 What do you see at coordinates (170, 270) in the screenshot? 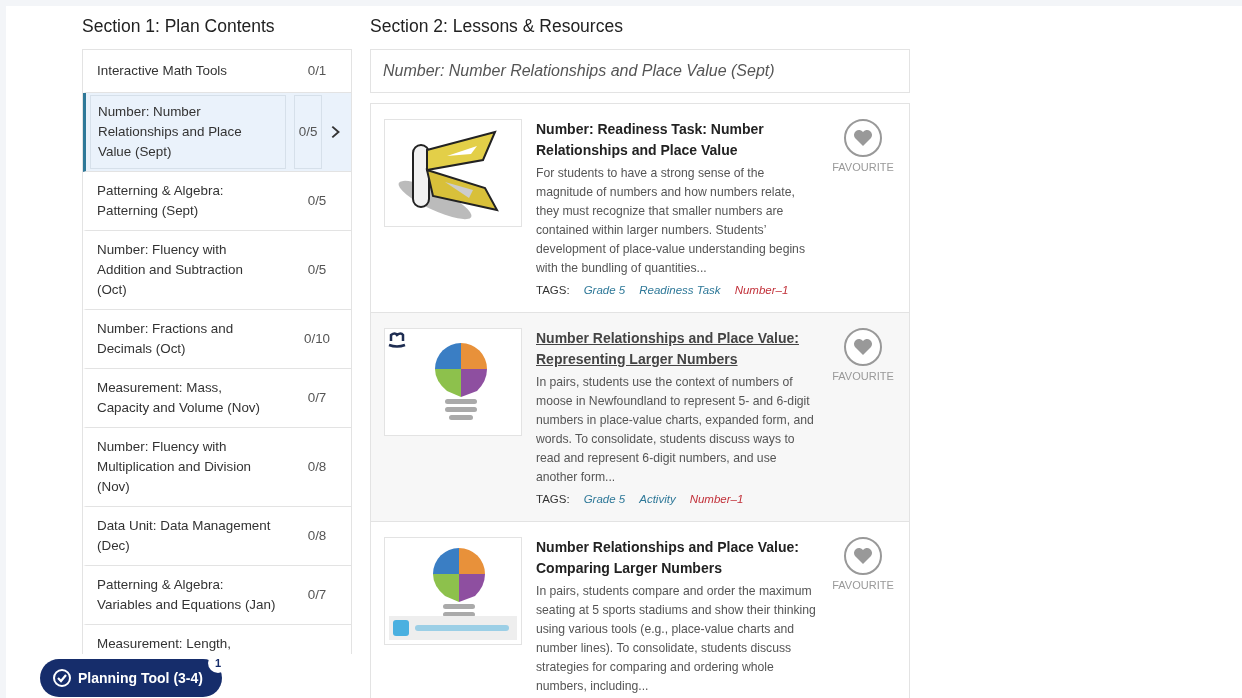
I see `plan-item-label: Number: Fluency with Addition and Subtraction (Oct)` at bounding box center [170, 270].